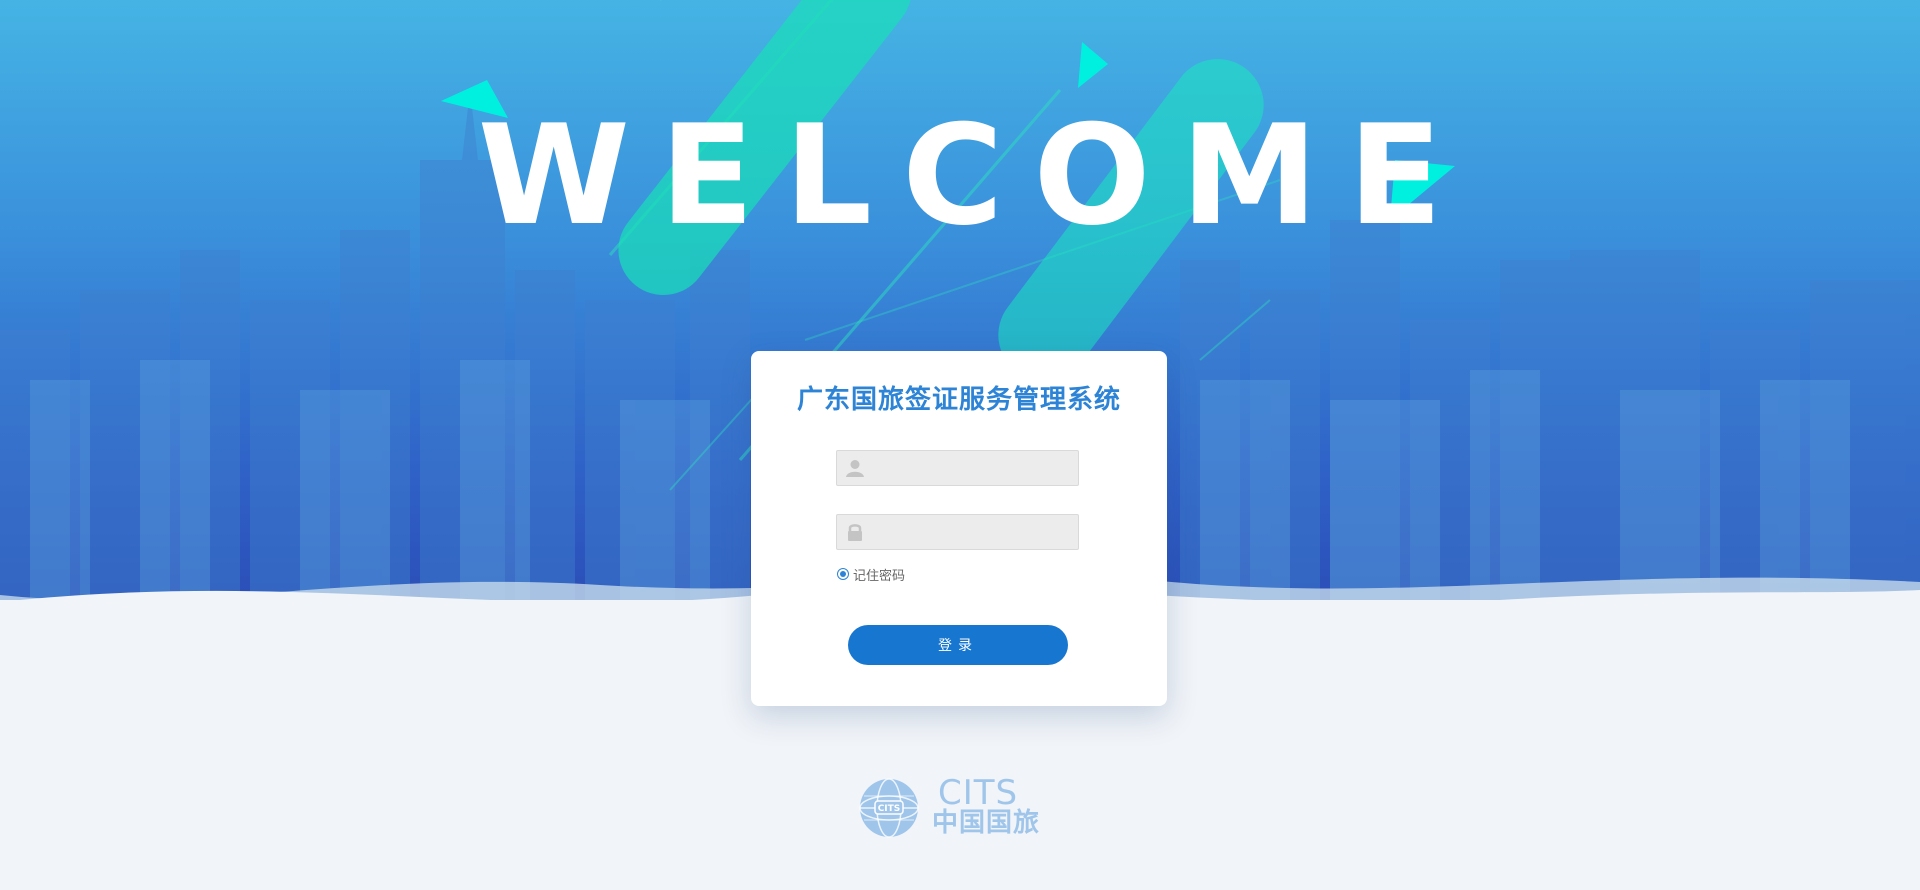  What do you see at coordinates (958, 645) in the screenshot?
I see `login-button: 登录` at bounding box center [958, 645].